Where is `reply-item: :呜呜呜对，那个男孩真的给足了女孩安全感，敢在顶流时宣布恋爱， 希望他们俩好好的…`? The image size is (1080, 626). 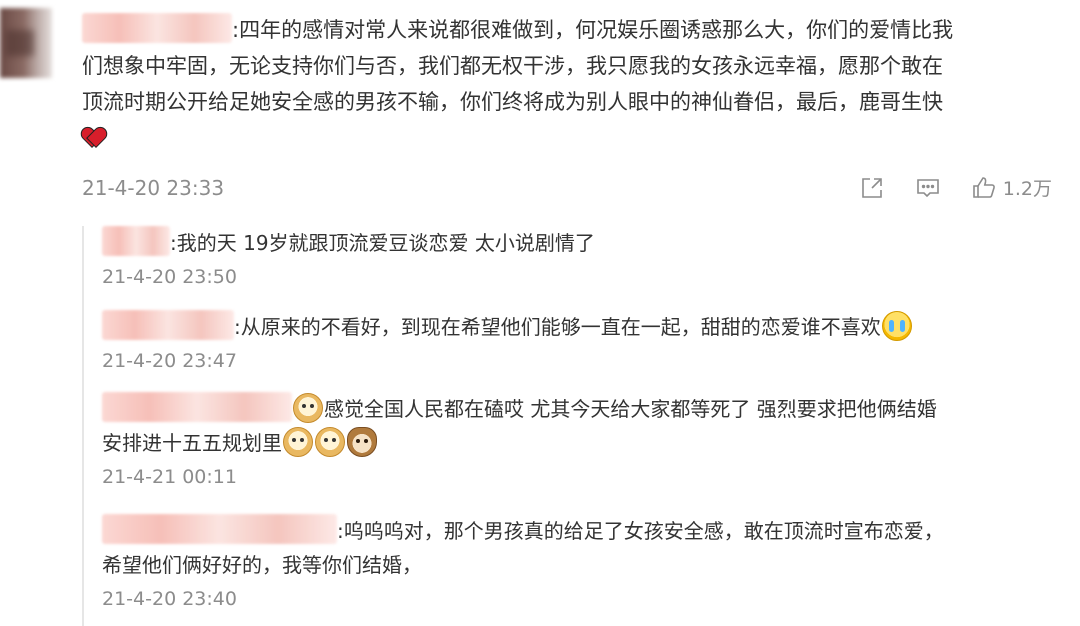 reply-item: :呜呜呜对，那个男孩真的给足了女孩安全感，敢在顶流时宣布恋爱， 希望他们俩好好的… is located at coordinates (582, 562).